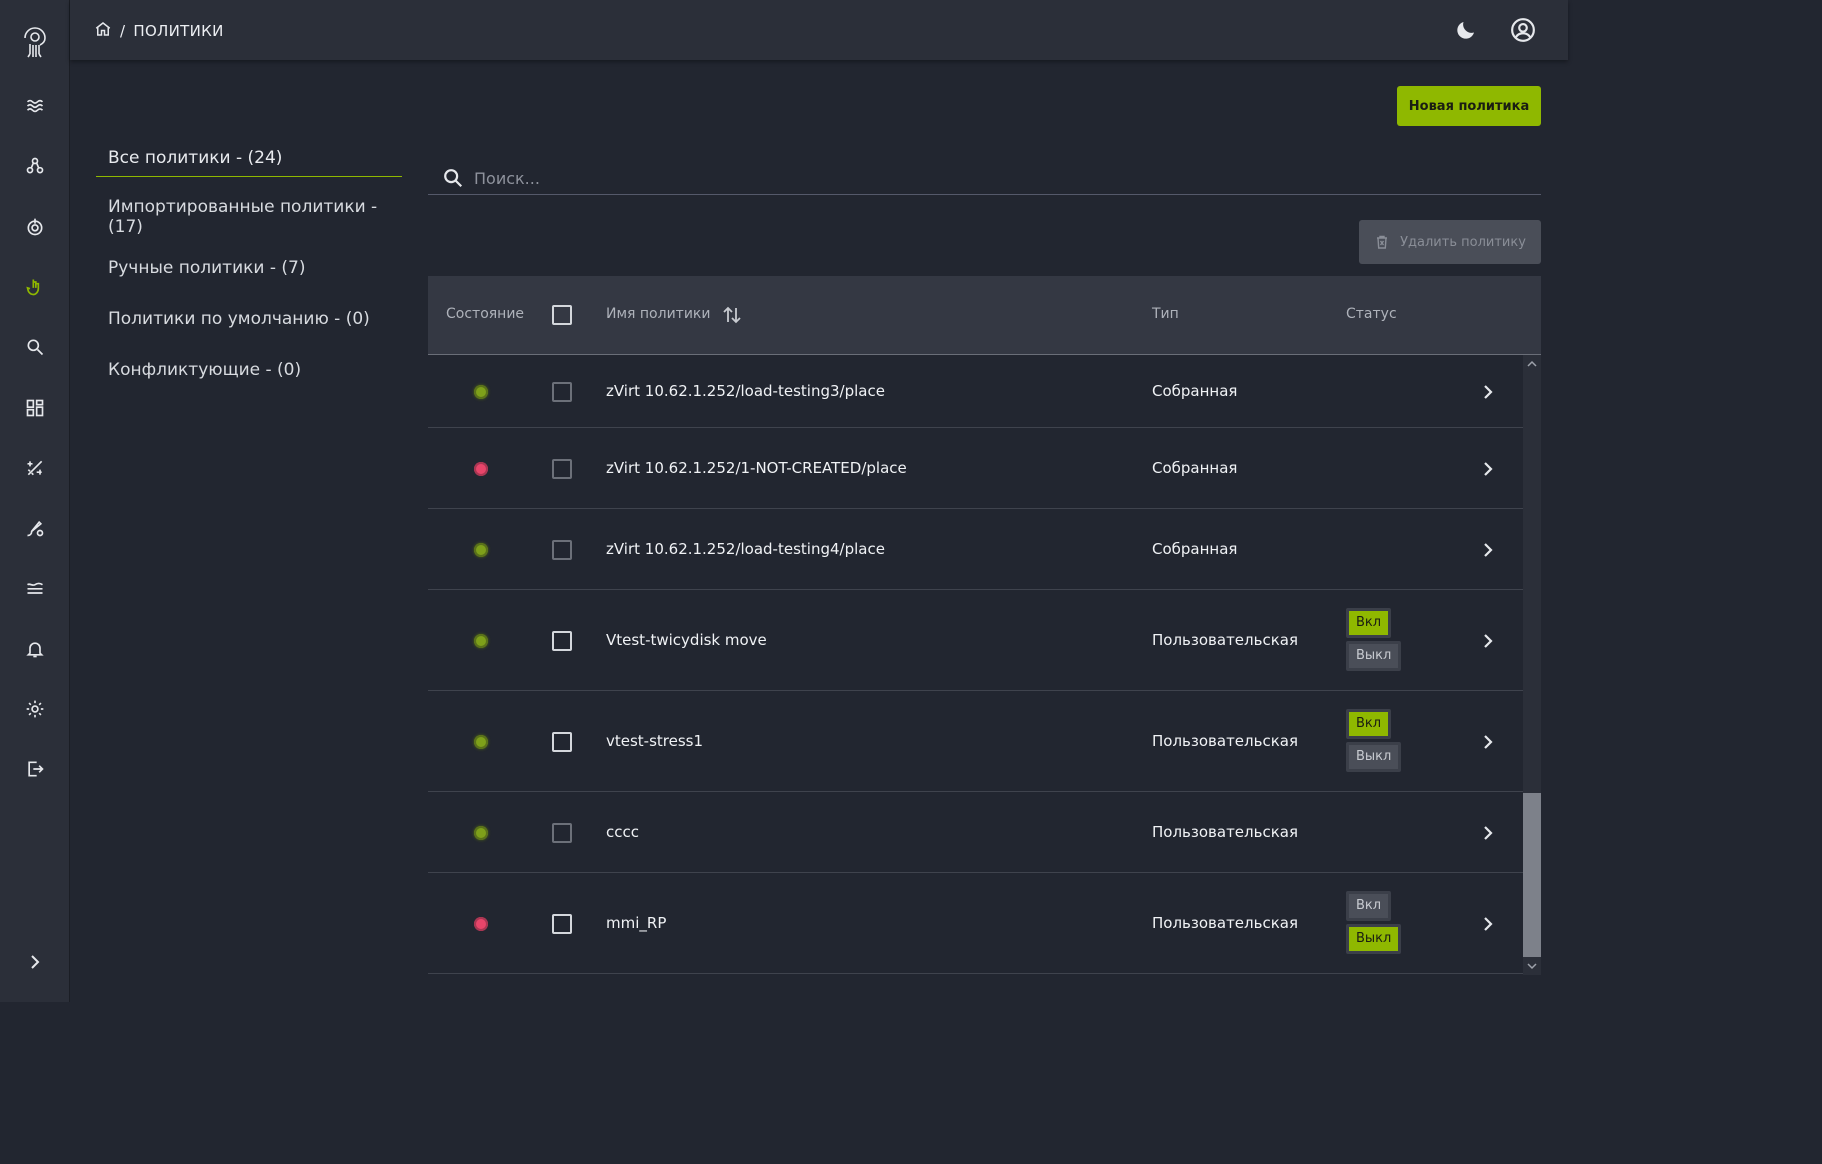 The height and width of the screenshot is (1164, 1822). What do you see at coordinates (562, 315) in the screenshot?
I see `select-all-checkbox` at bounding box center [562, 315].